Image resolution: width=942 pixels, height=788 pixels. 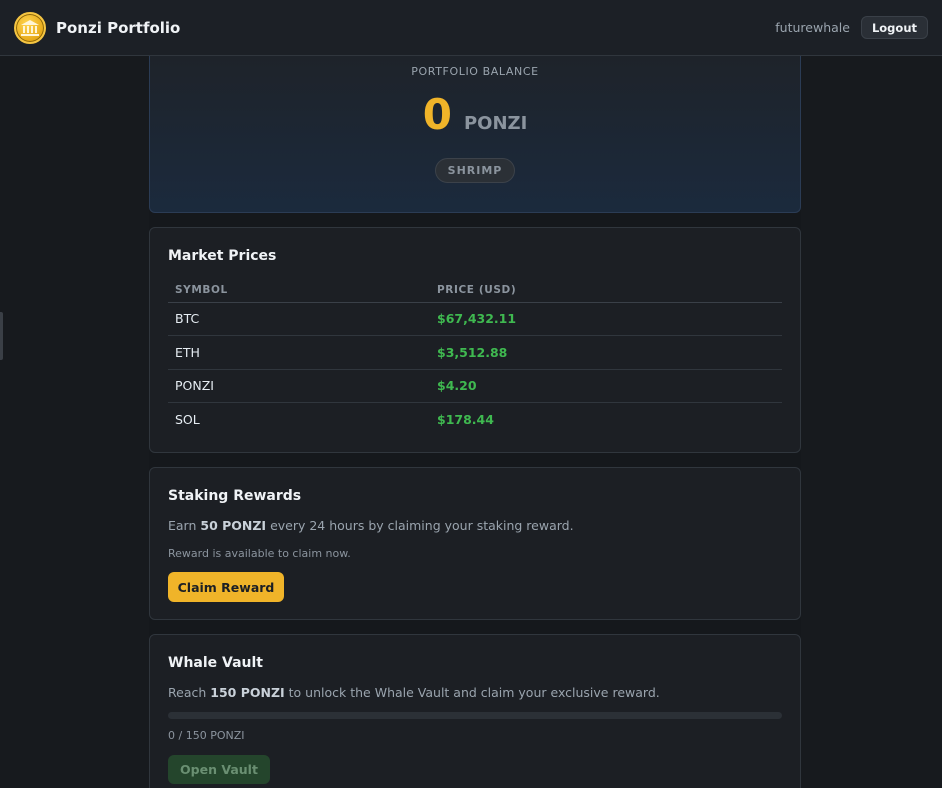 I want to click on price-cell: $4.20, so click(x=606, y=386).